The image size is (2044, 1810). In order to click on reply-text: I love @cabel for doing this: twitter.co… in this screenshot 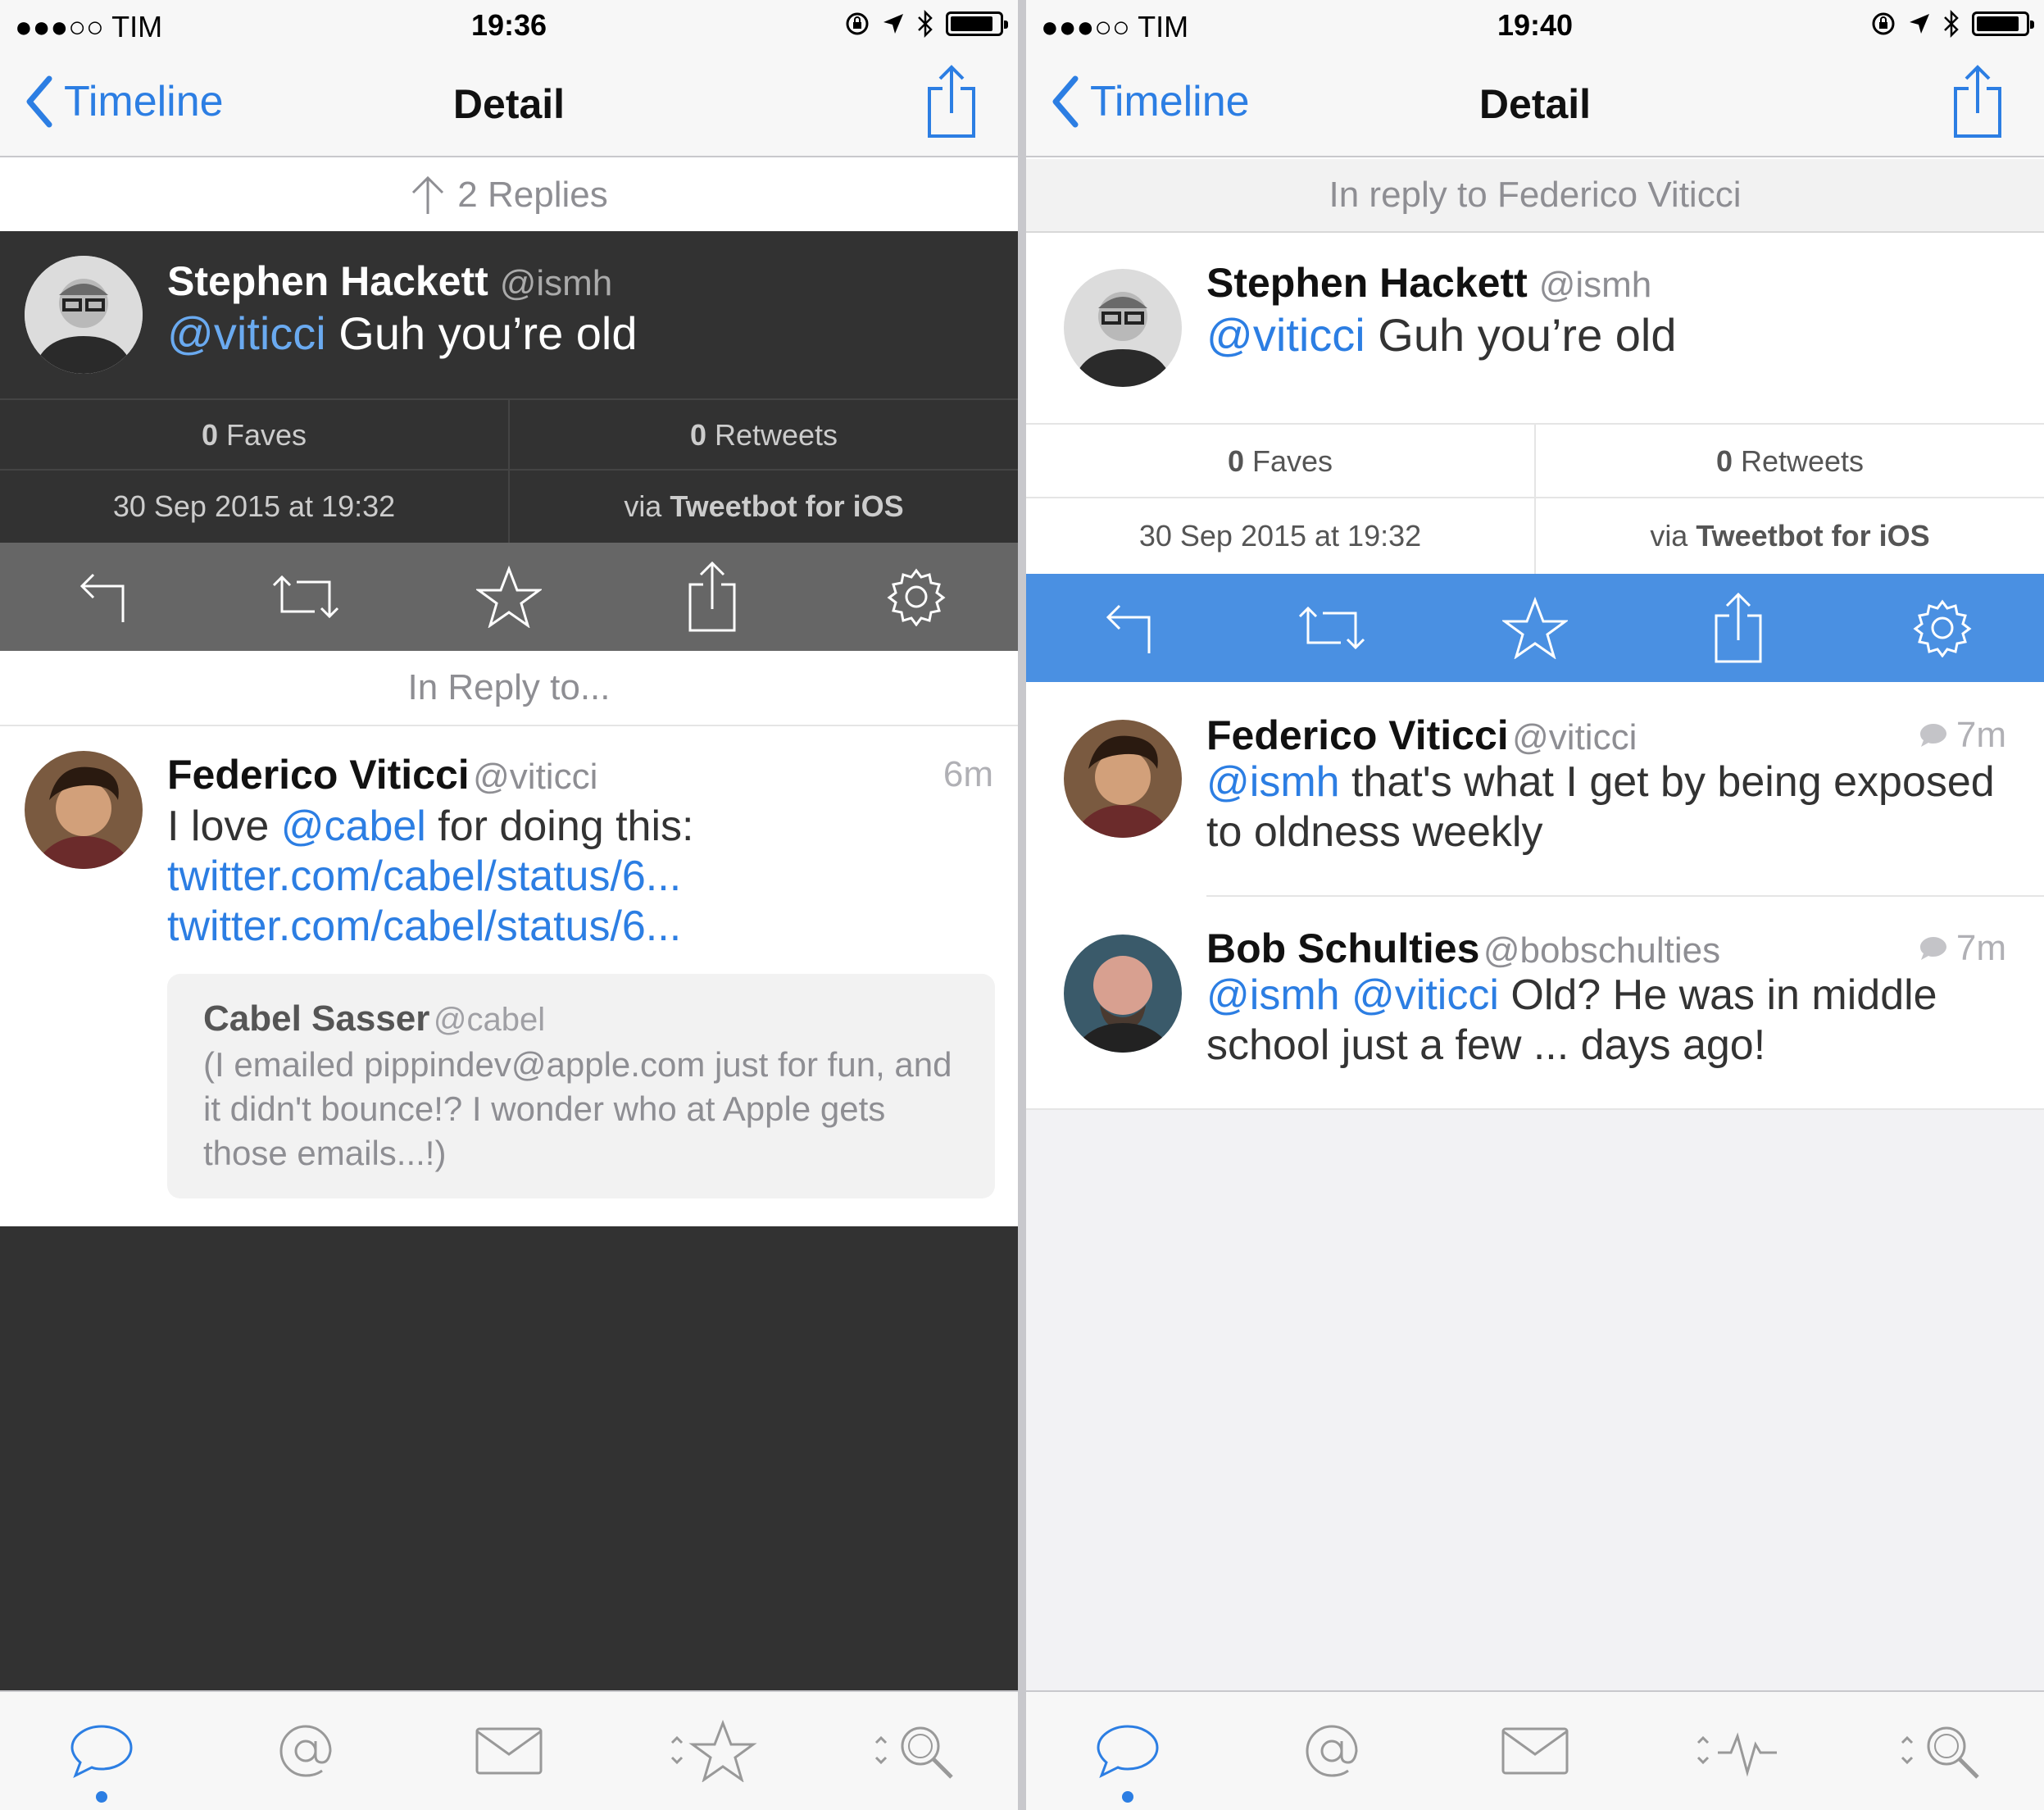, I will do `click(581, 877)`.